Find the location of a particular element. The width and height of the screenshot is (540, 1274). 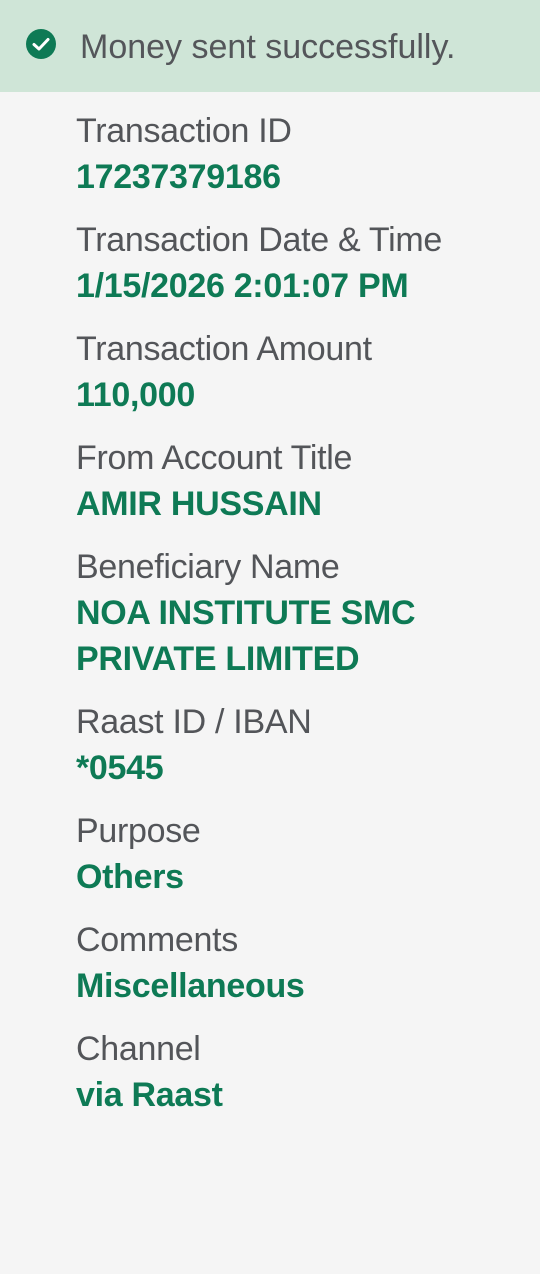

success-message: Money sent successfully. is located at coordinates (268, 47).